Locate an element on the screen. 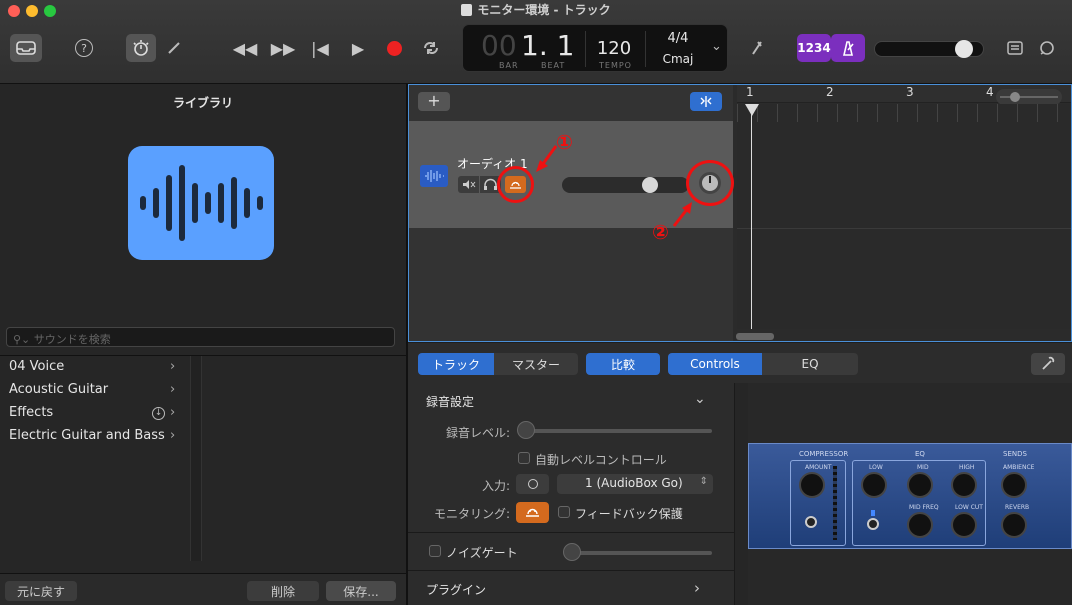 Image resolution: width=1072 pixels, height=605 pixels. notepad-button is located at coordinates (1015, 48).